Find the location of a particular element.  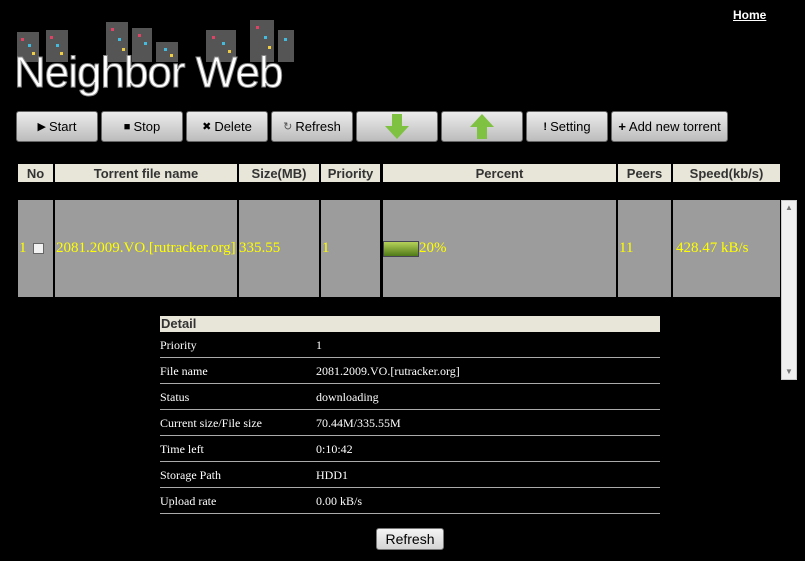

detail-label: File name is located at coordinates (184, 370).